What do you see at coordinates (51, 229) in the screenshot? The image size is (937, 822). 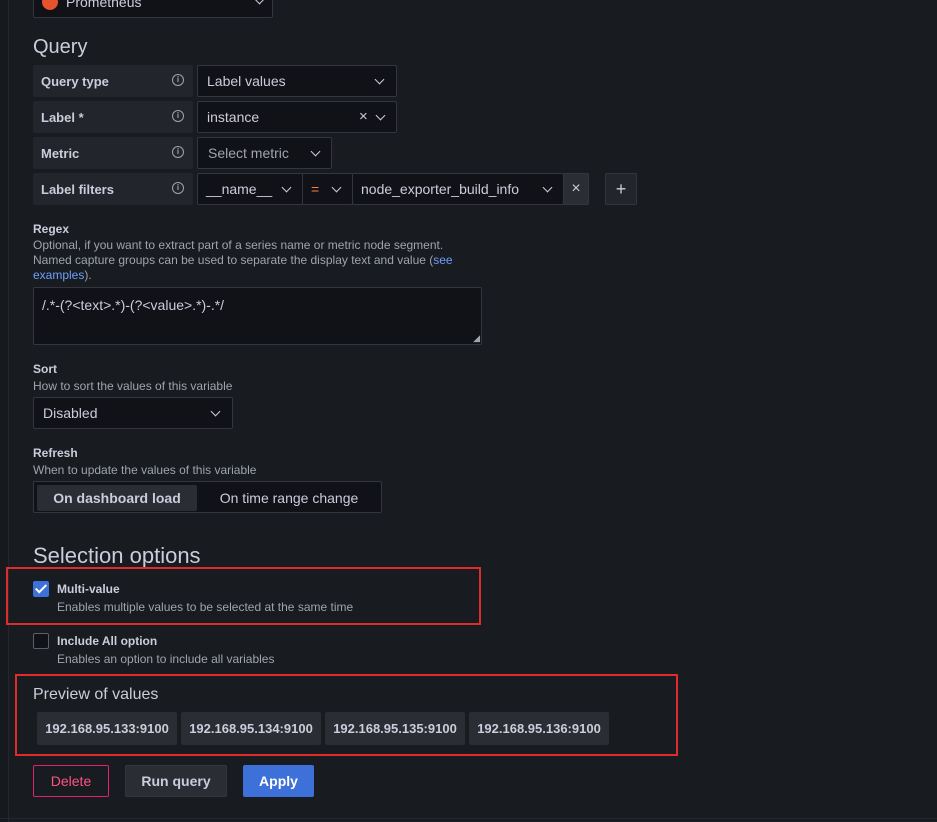 I see `regex-title: Regex` at bounding box center [51, 229].